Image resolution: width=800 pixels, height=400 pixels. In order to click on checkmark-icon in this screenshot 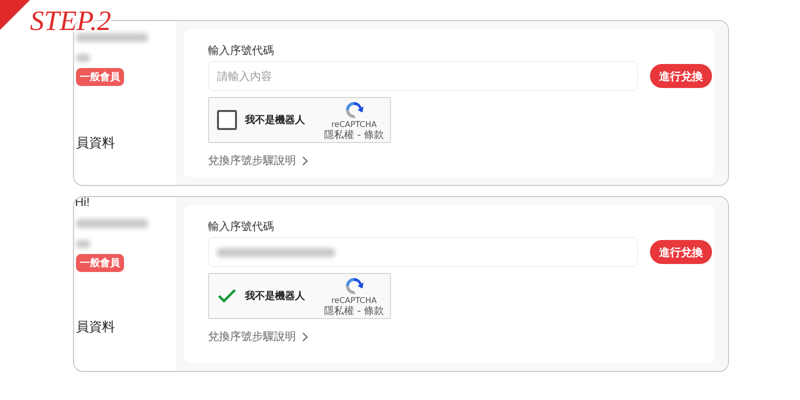, I will do `click(227, 296)`.